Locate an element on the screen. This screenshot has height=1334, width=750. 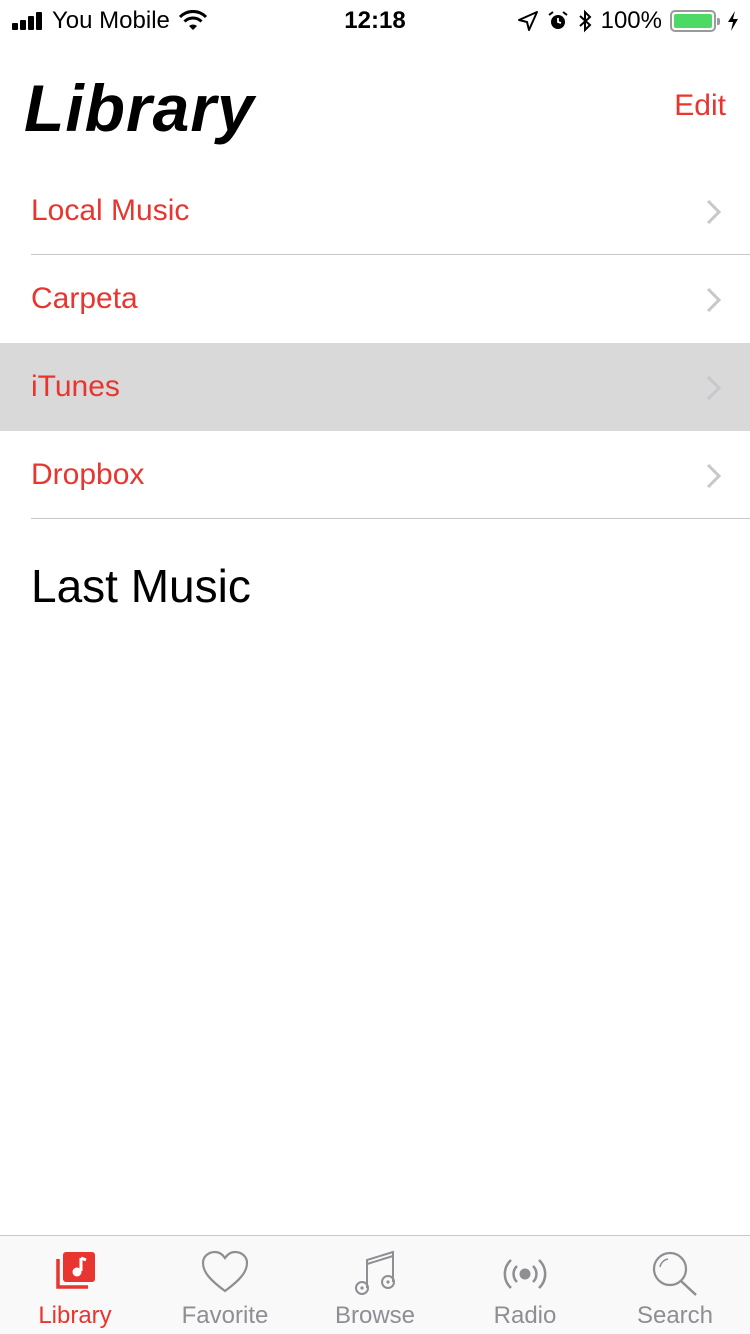
search-icon is located at coordinates (674, 1273).